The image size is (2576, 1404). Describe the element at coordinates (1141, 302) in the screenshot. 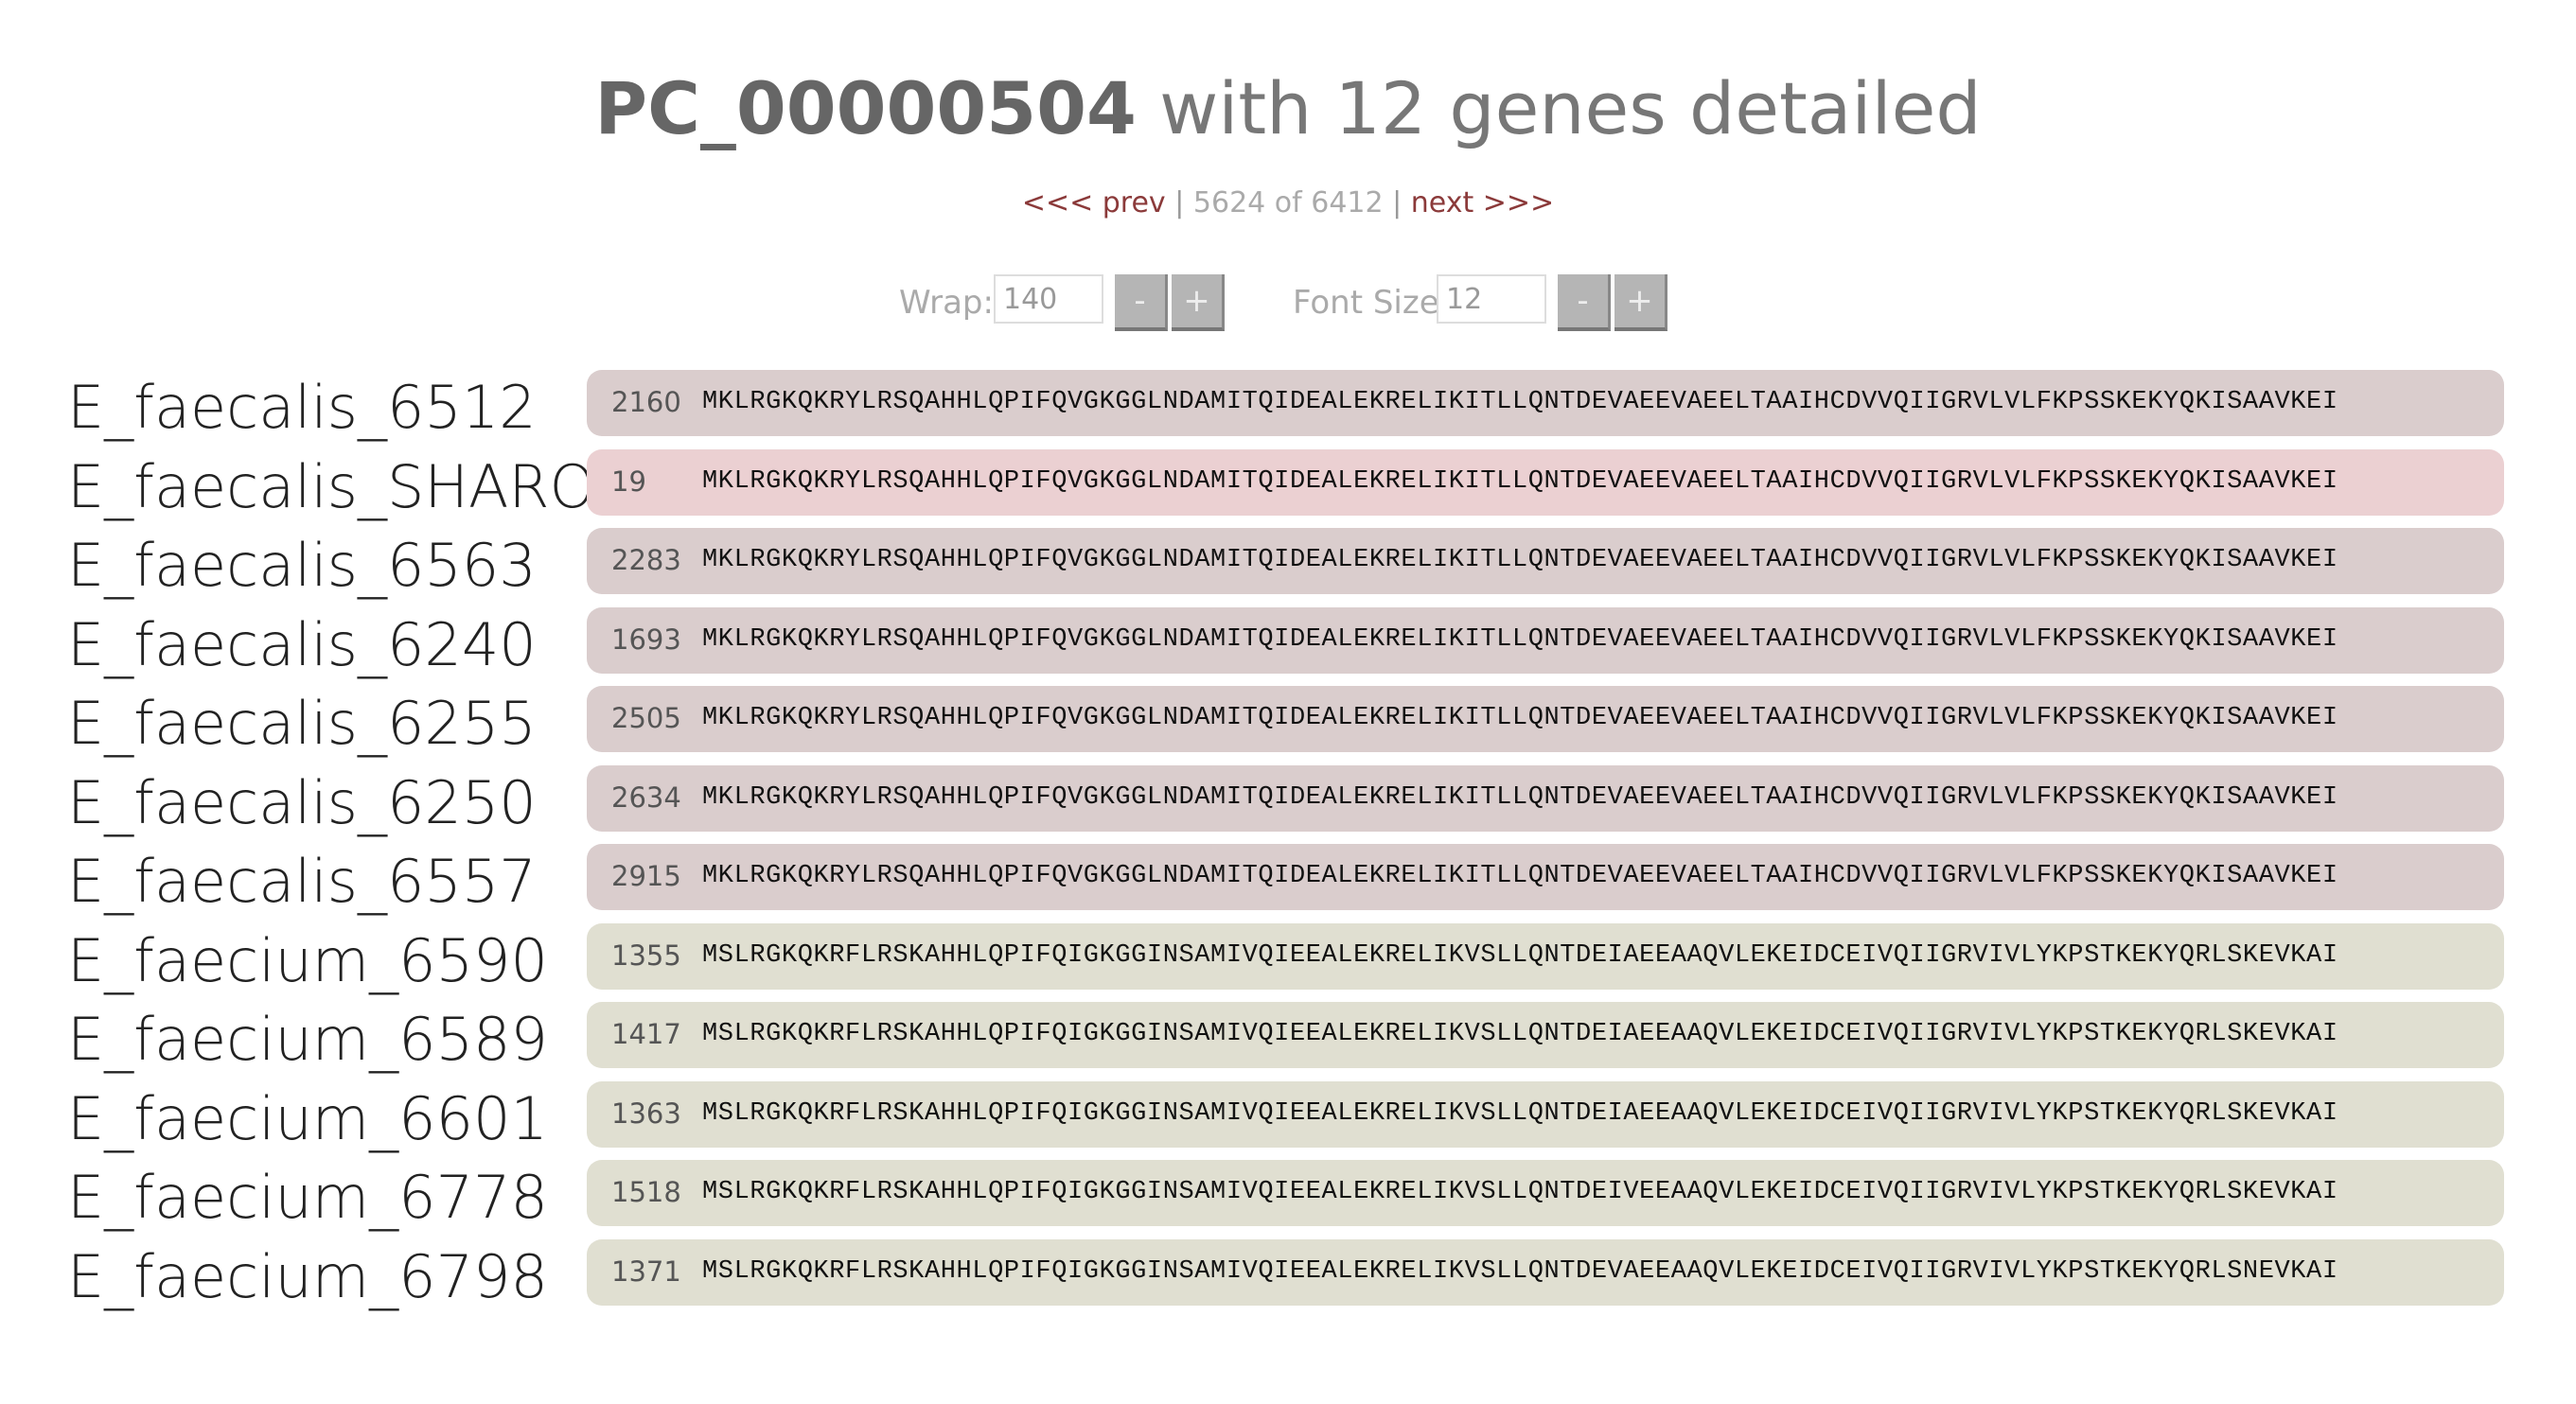

I see `wrap-decrease-button: -` at that location.